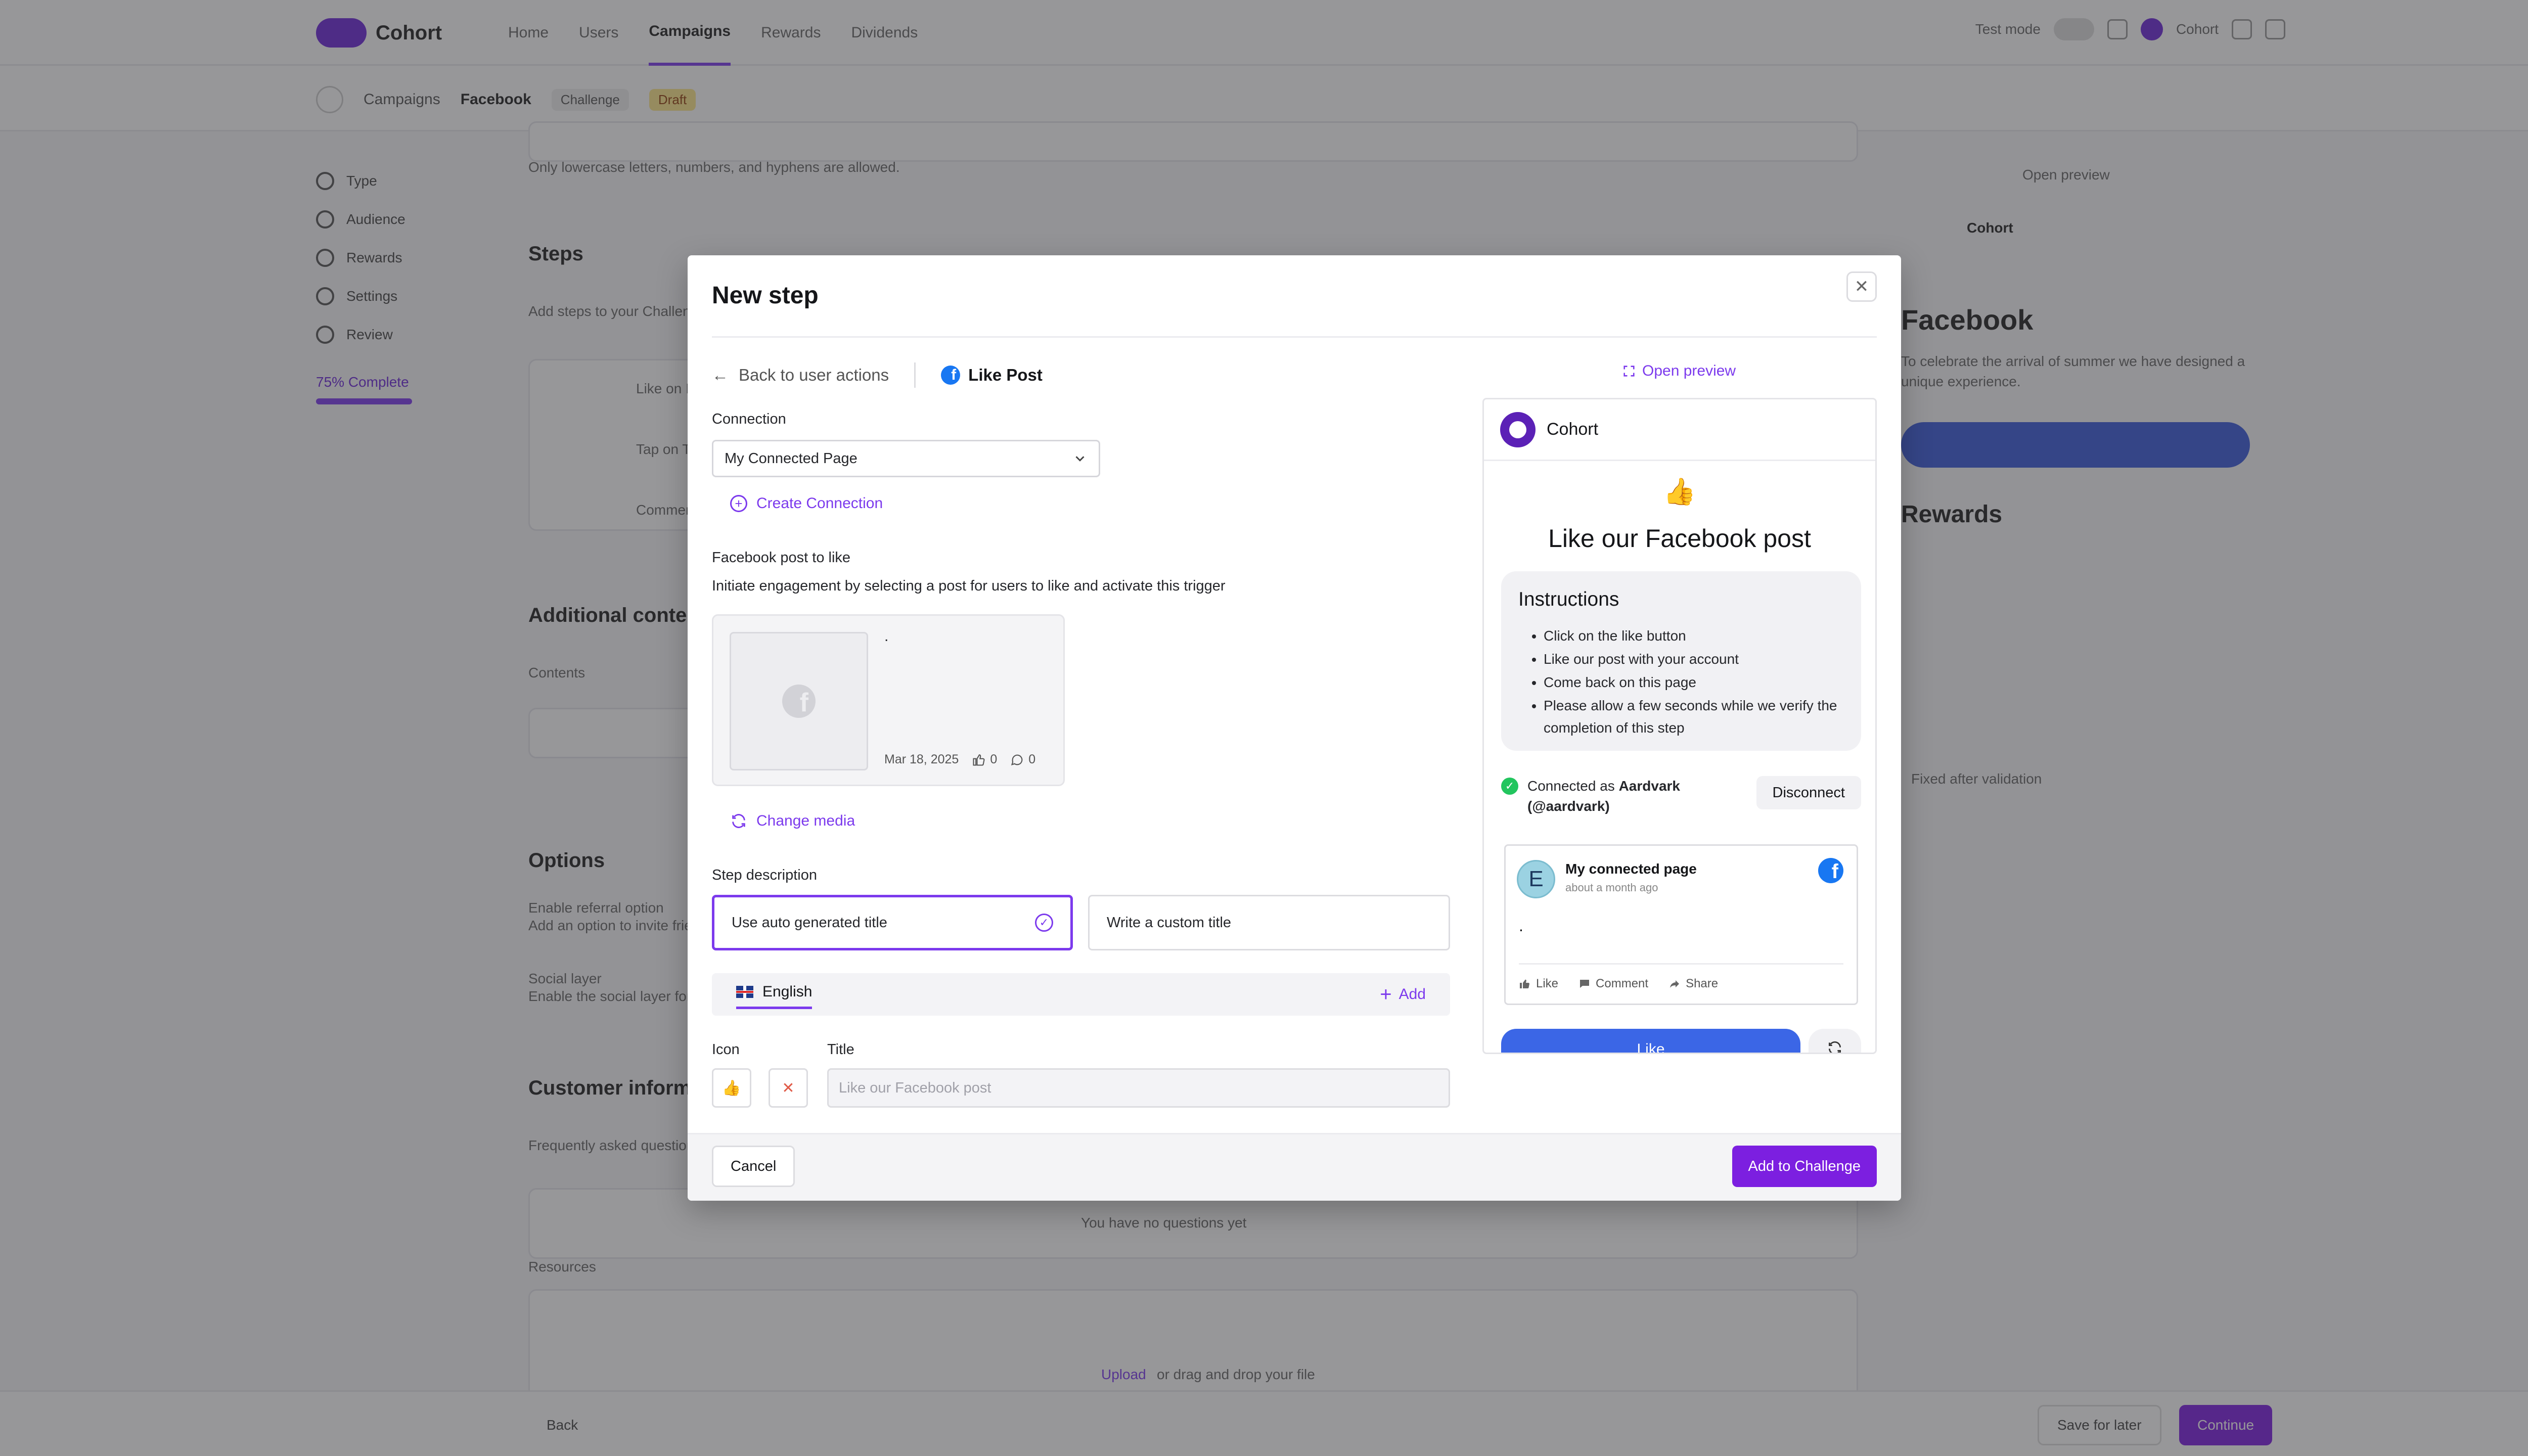 This screenshot has height=1456, width=2528. I want to click on page-avatar: E, so click(1536, 879).